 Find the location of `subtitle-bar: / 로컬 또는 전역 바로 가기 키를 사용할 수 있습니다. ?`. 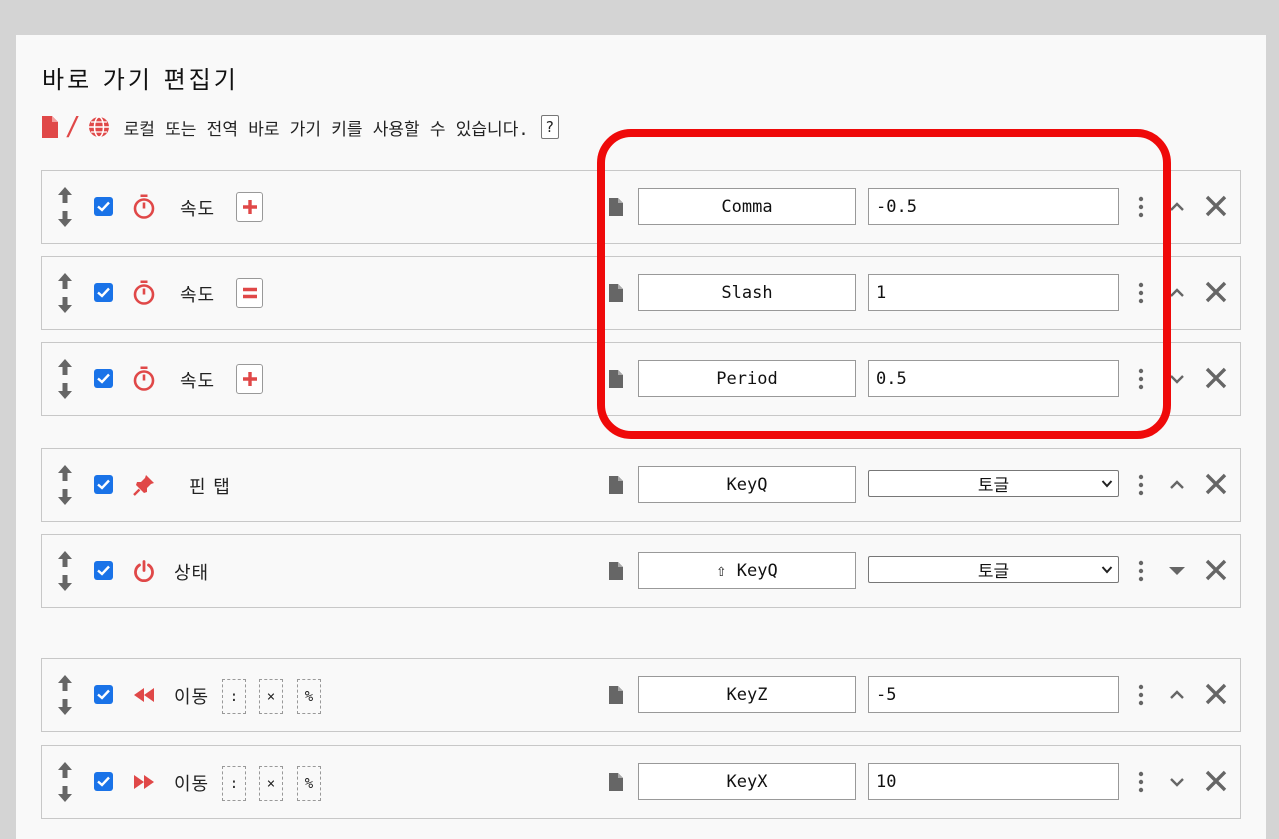

subtitle-bar: / 로컬 또는 전역 바로 가기 키를 사용할 수 있습니다. ? is located at coordinates (300, 127).